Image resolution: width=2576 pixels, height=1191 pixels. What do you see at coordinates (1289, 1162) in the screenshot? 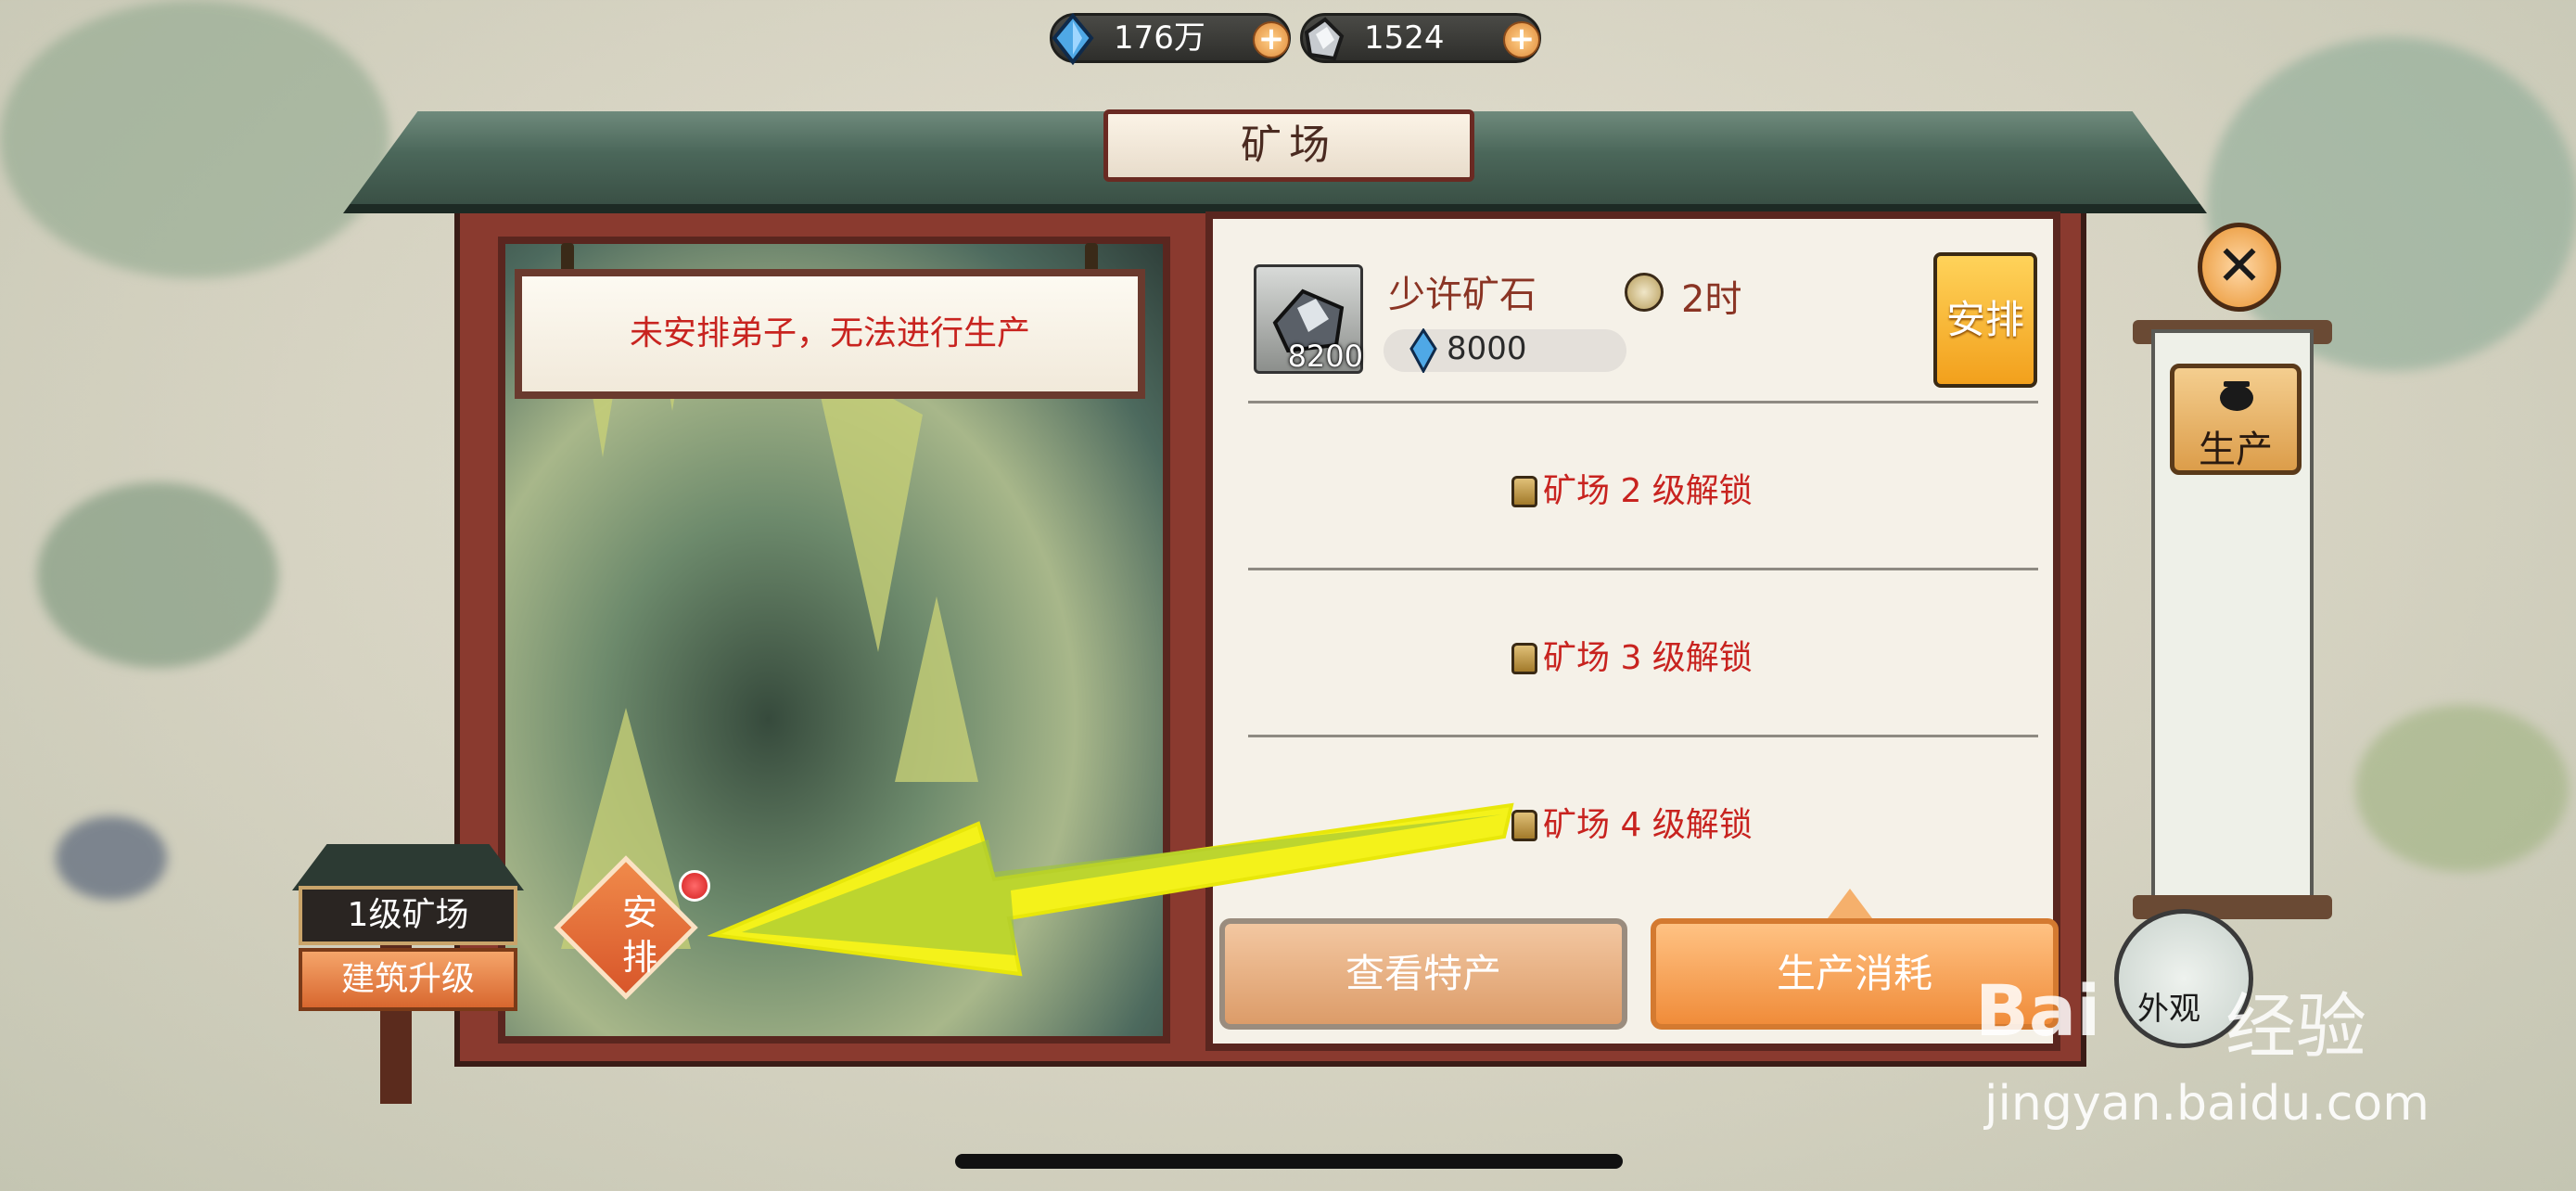
I see `home-indicator` at bounding box center [1289, 1162].